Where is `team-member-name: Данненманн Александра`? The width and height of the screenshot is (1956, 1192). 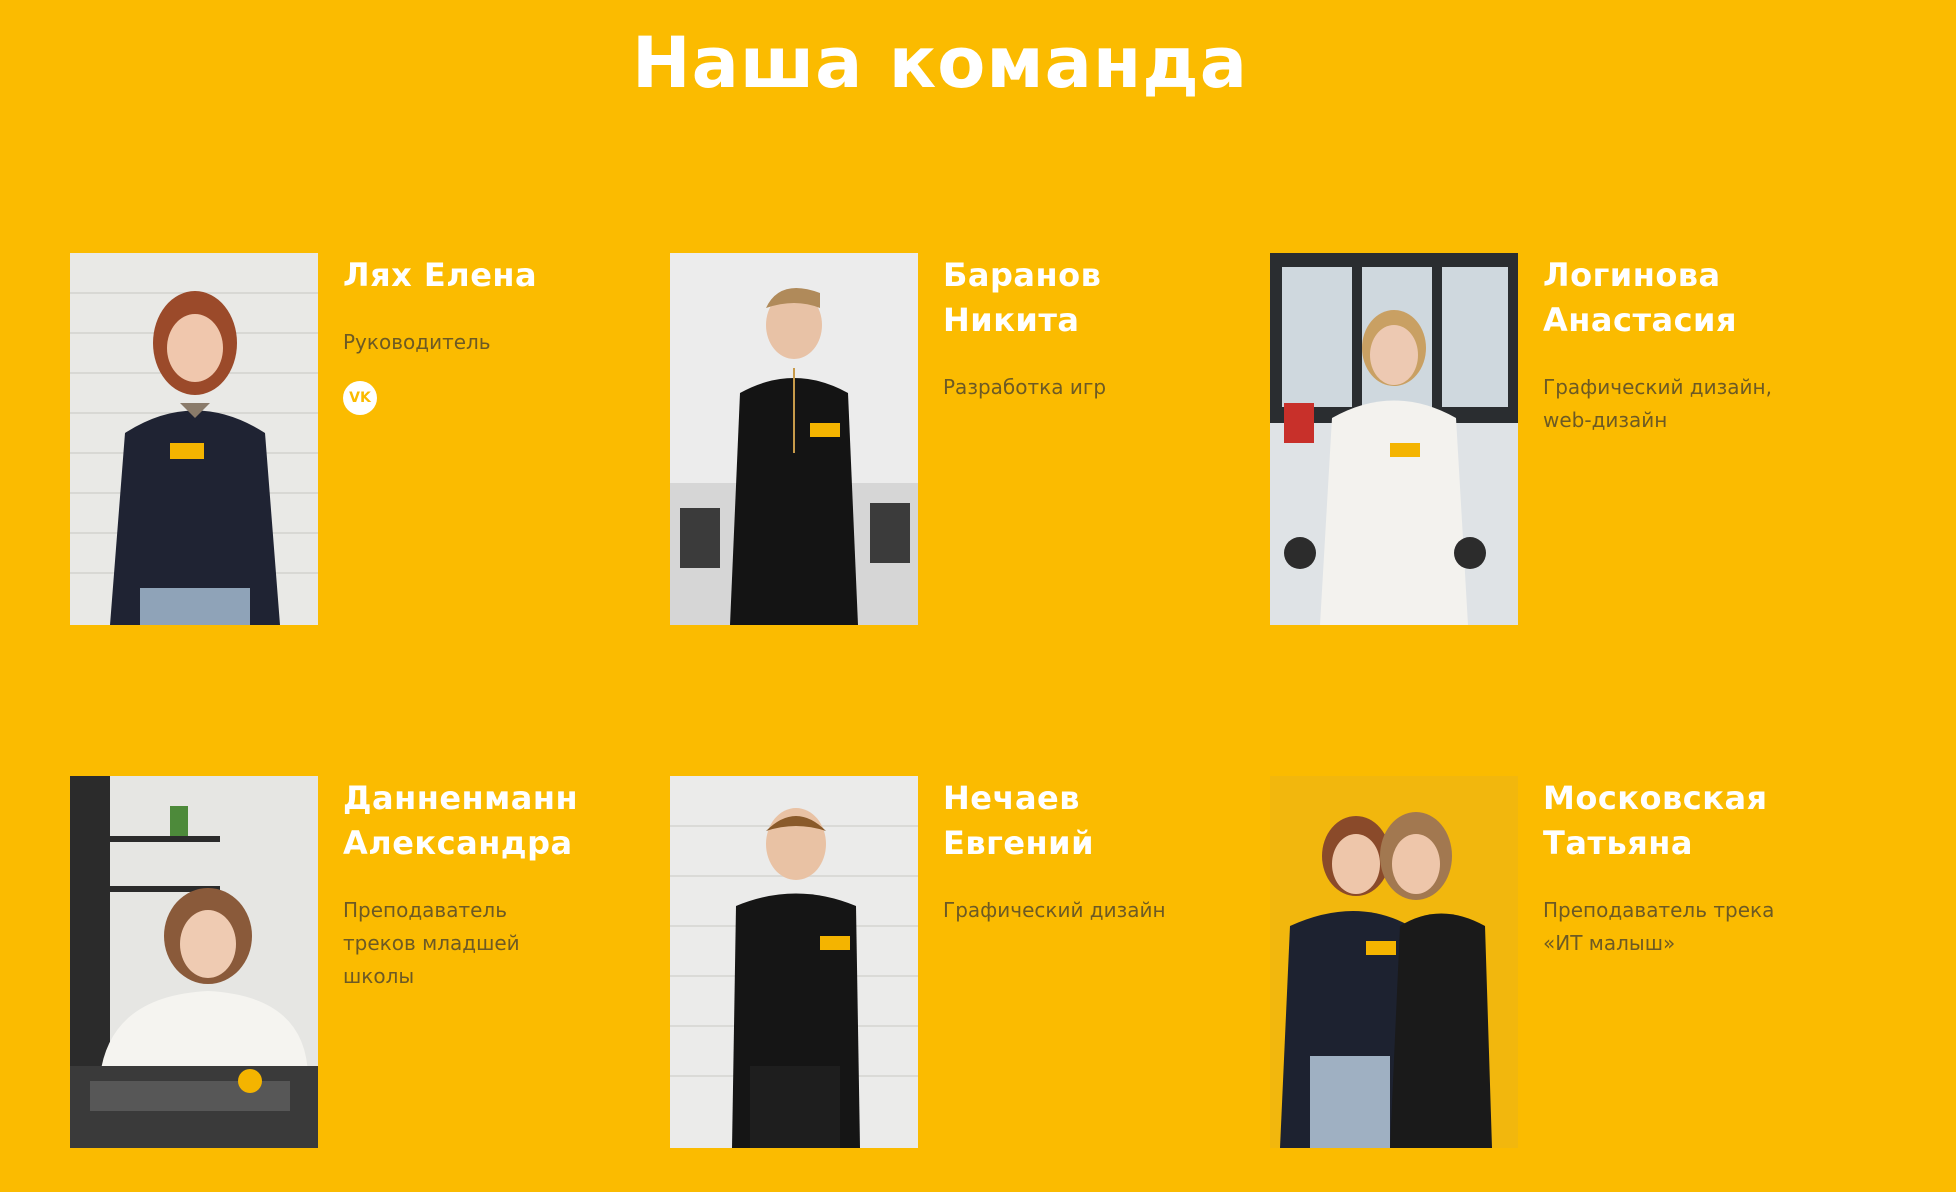 team-member-name: Данненманн Александра is located at coordinates (461, 820).